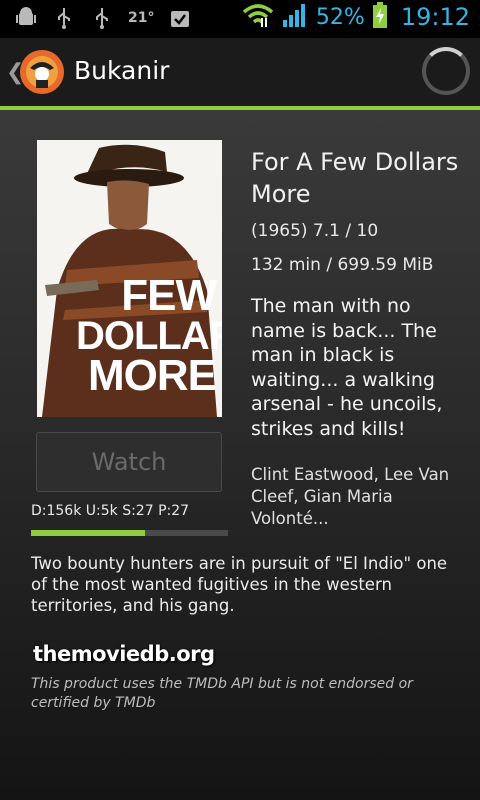  What do you see at coordinates (342, 265) in the screenshot?
I see `runtime-size: 132 min / 699.59 MiB` at bounding box center [342, 265].